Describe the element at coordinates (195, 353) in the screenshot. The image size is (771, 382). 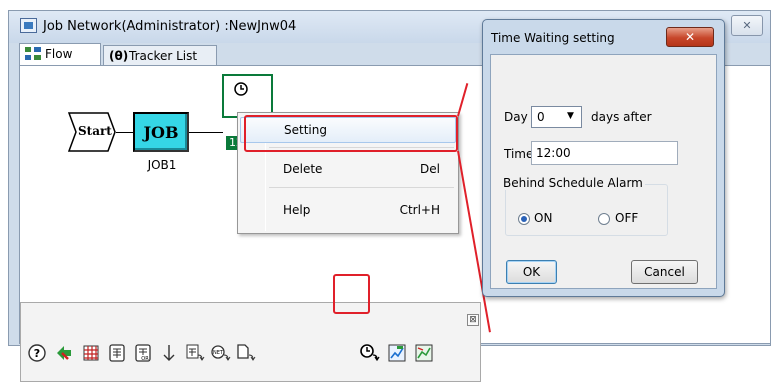
I see `branch-icon` at that location.